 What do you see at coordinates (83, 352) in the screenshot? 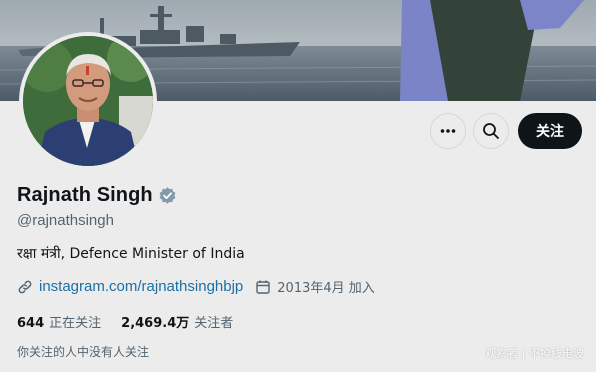
I see `mutual-followers-note: 你关注的人中没有人关注` at bounding box center [83, 352].